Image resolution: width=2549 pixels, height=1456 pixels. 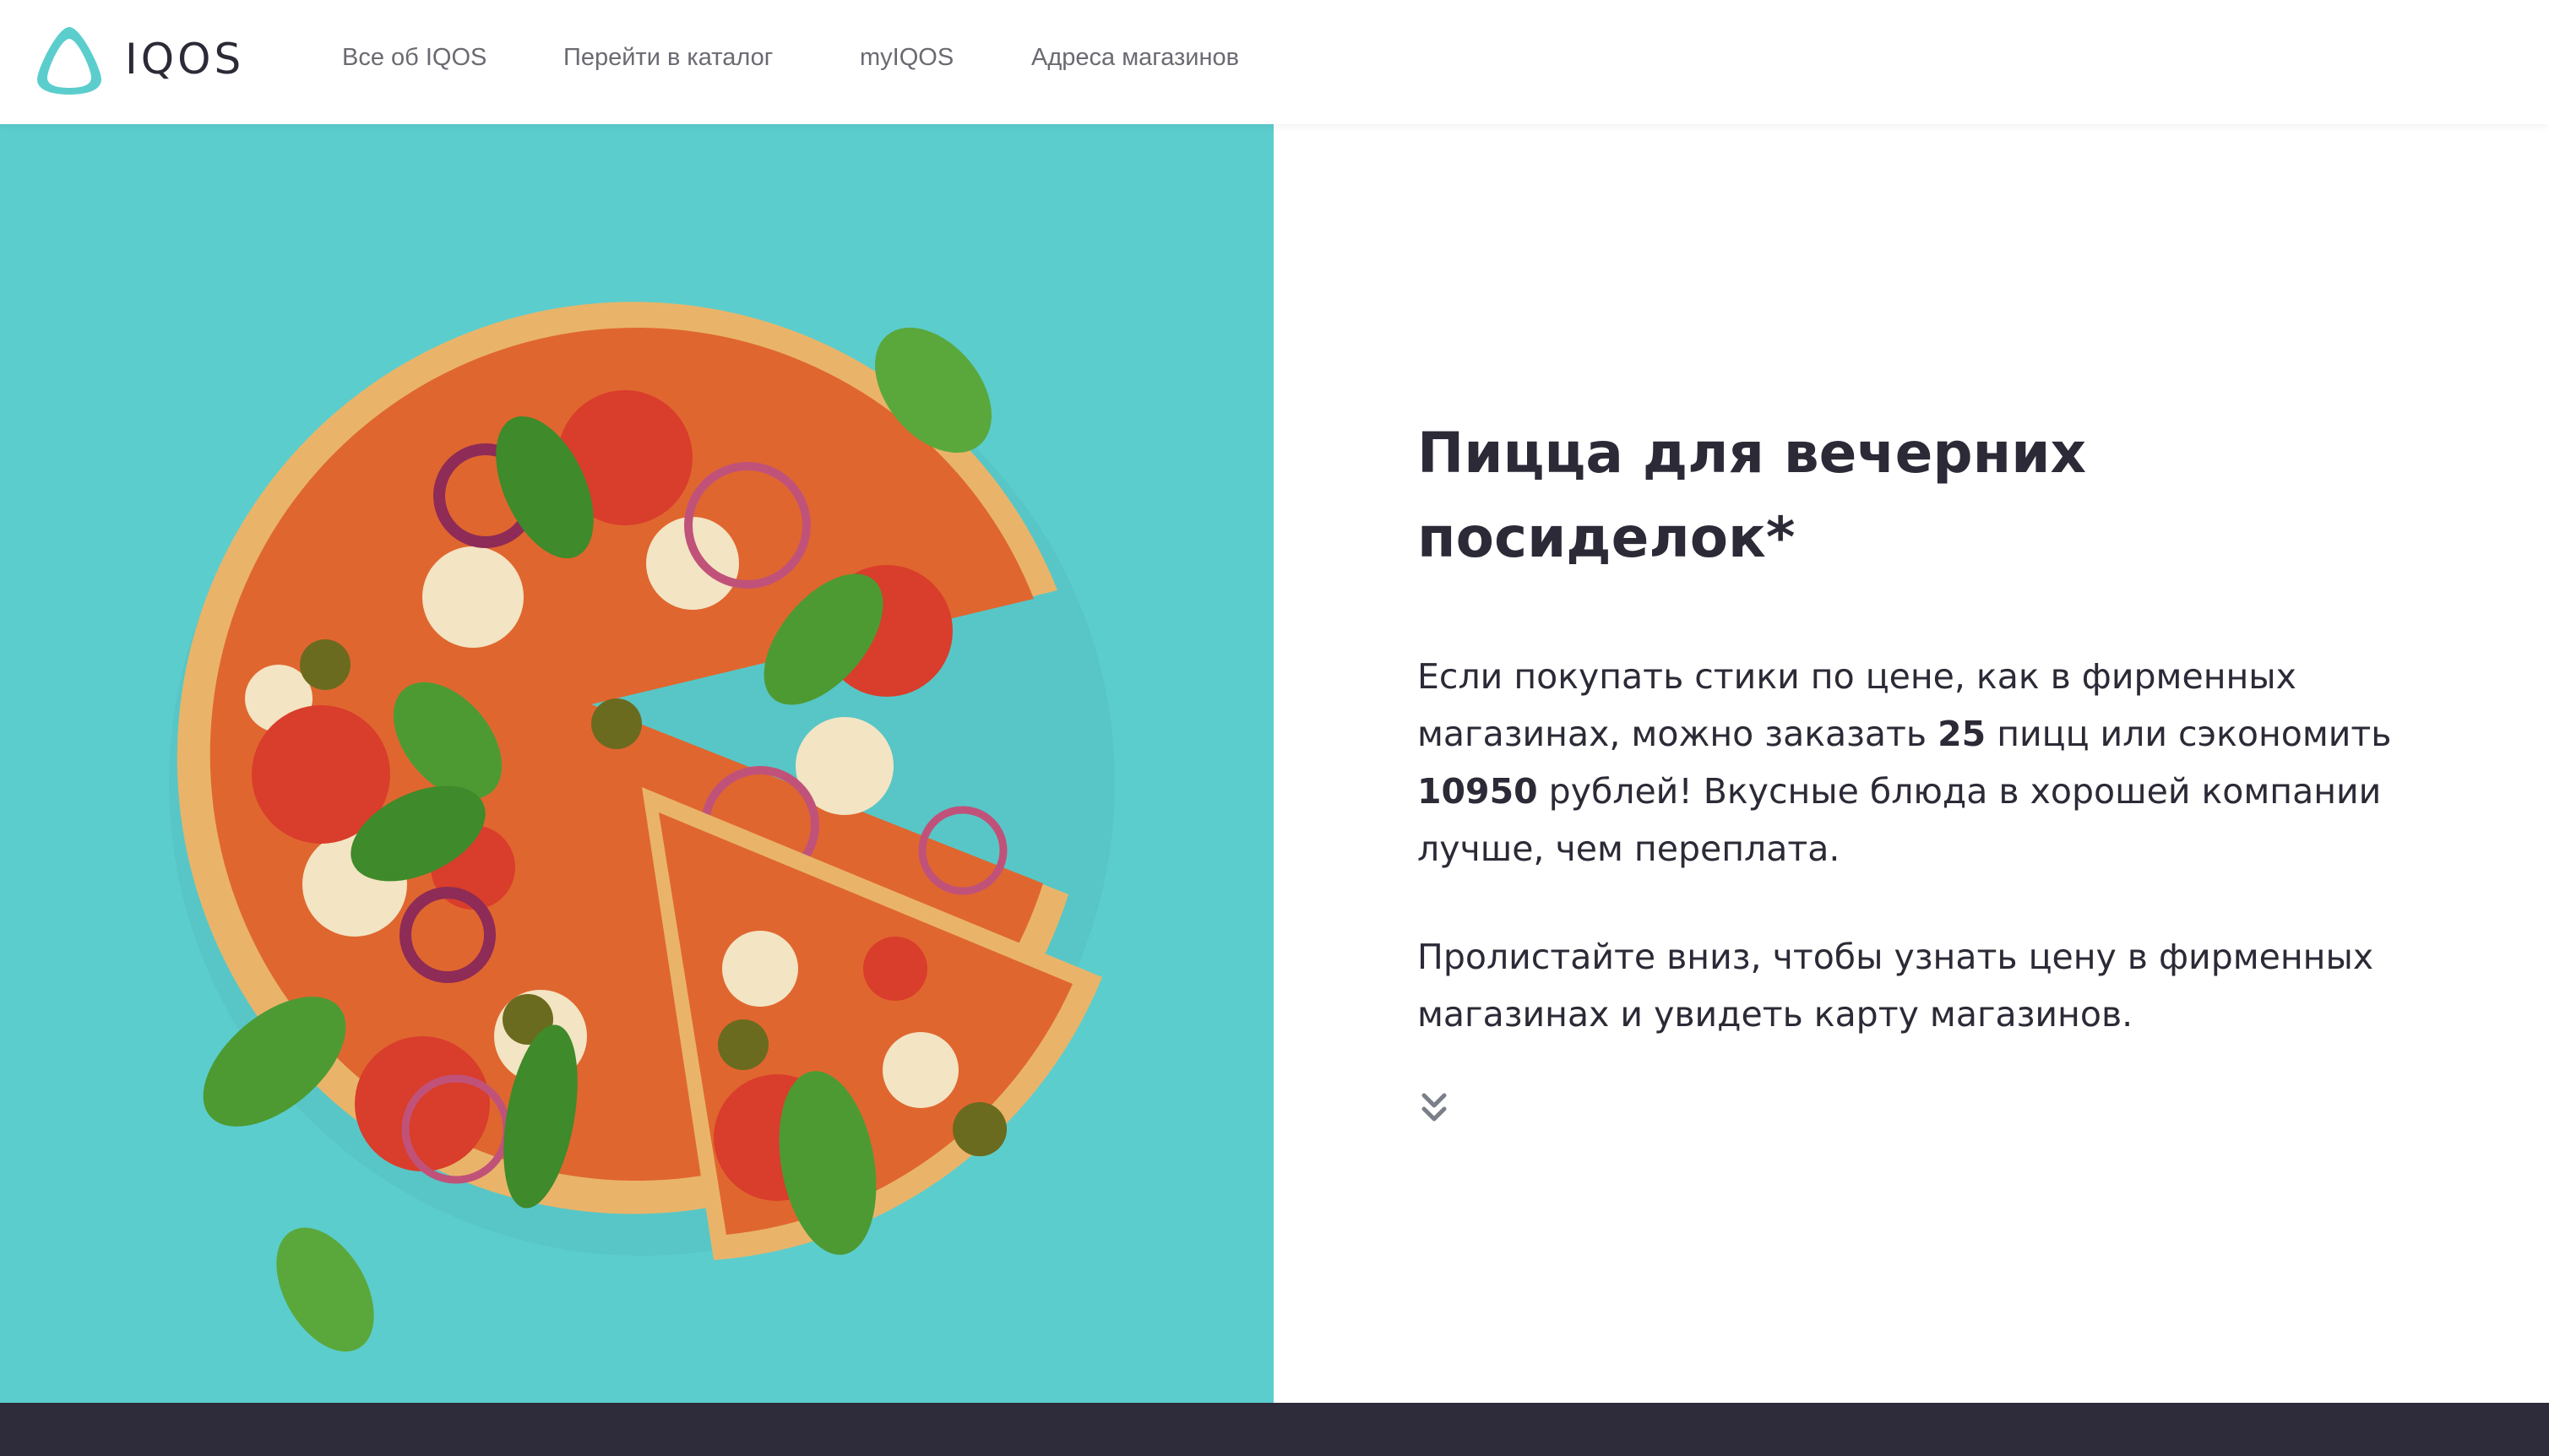 I want to click on nav-myiqos: myIQOS, so click(x=907, y=58).